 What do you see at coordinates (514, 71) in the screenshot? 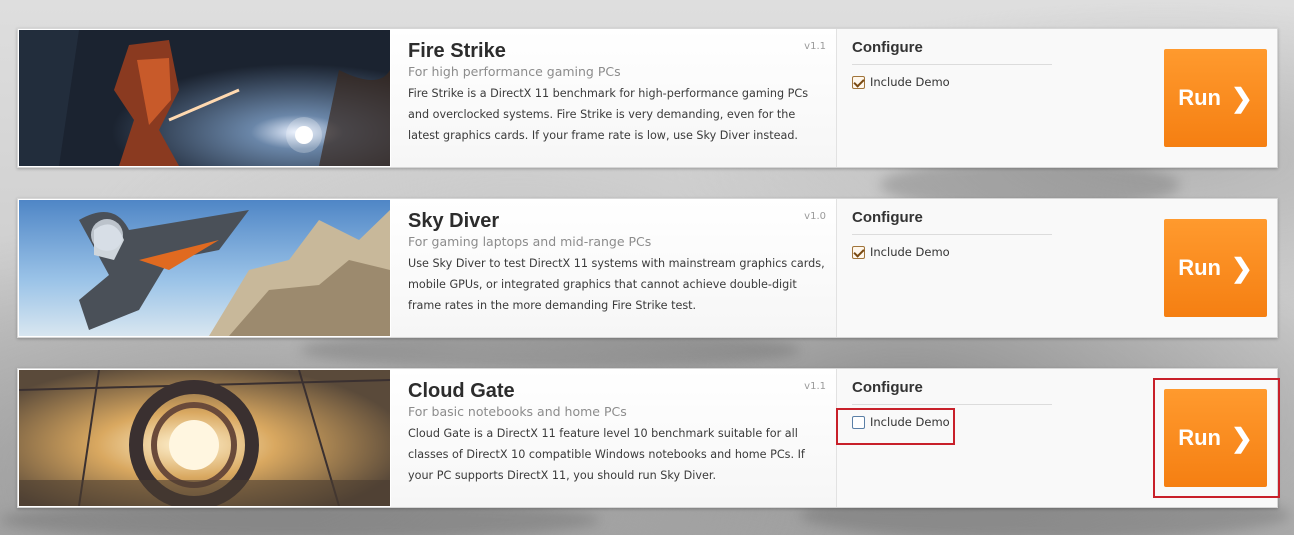
I see `benchmark-subtitle: For high performance gaming PCs` at bounding box center [514, 71].